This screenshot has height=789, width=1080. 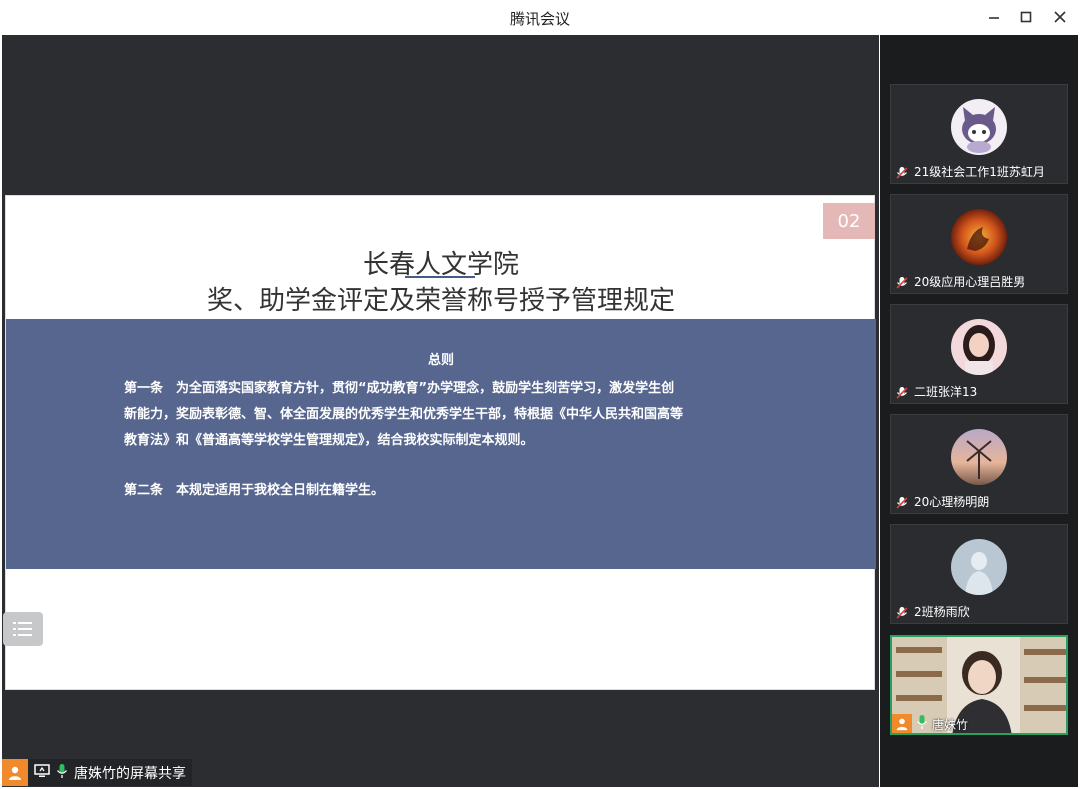 What do you see at coordinates (942, 612) in the screenshot?
I see `participant-name: 2班杨雨欣` at bounding box center [942, 612].